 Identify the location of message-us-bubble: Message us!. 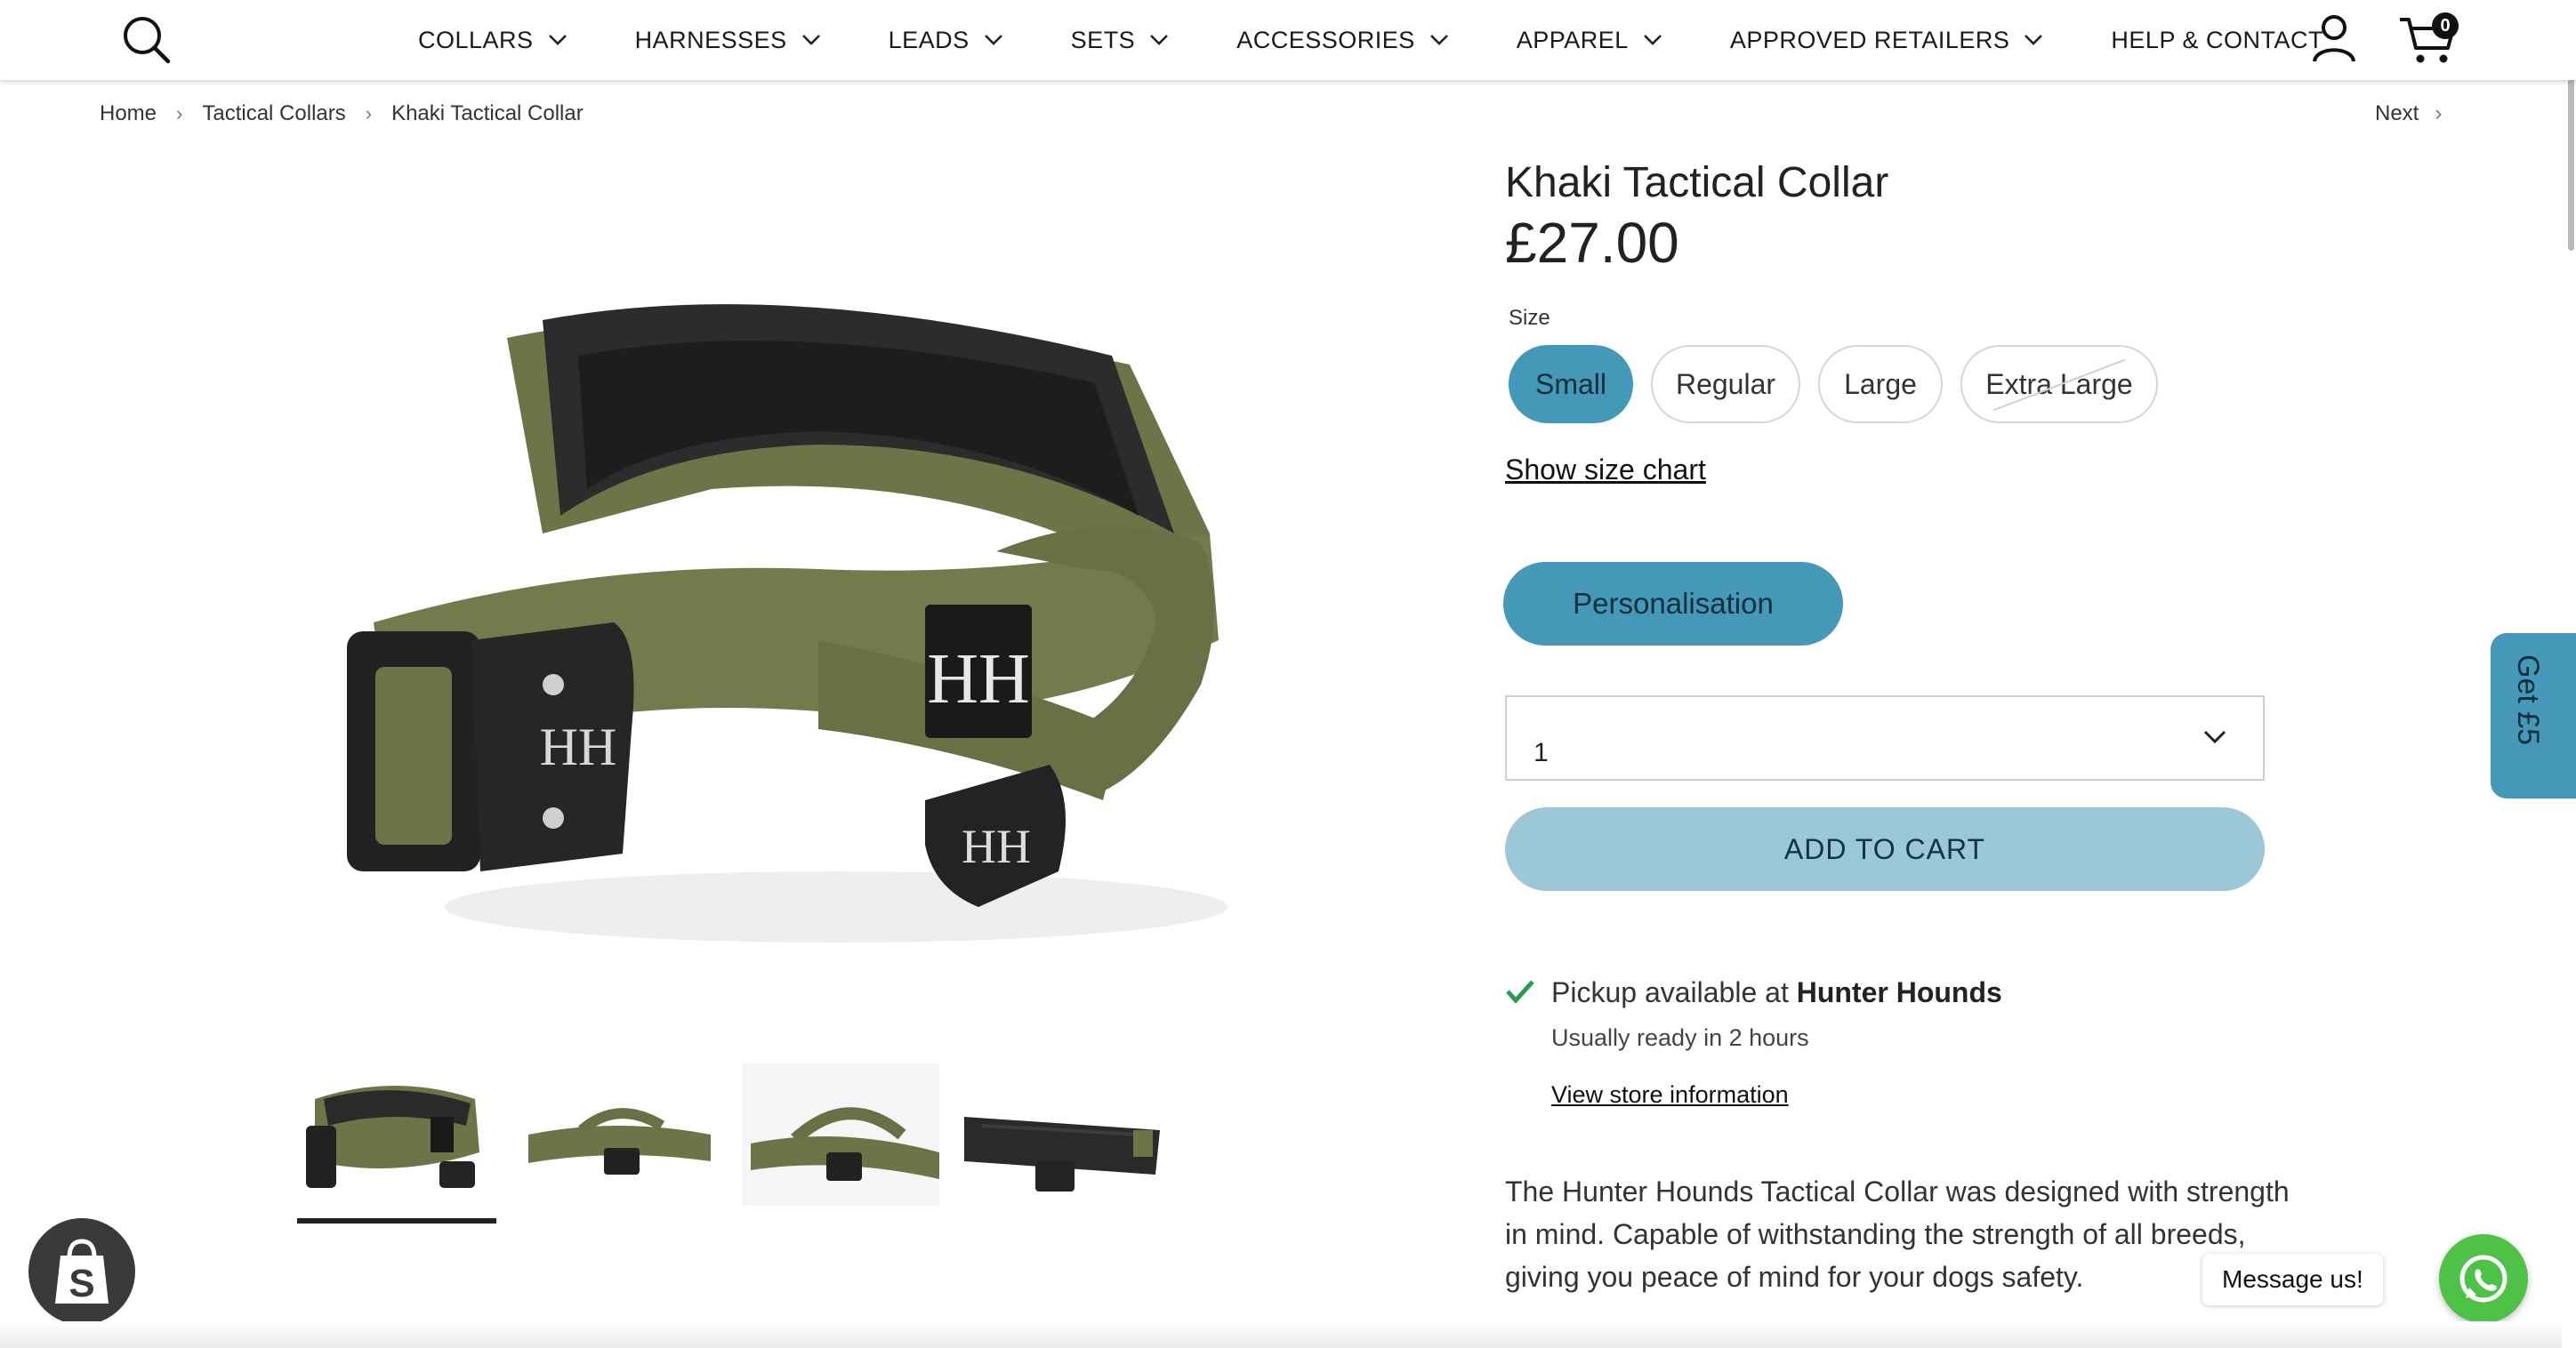
(2292, 1279).